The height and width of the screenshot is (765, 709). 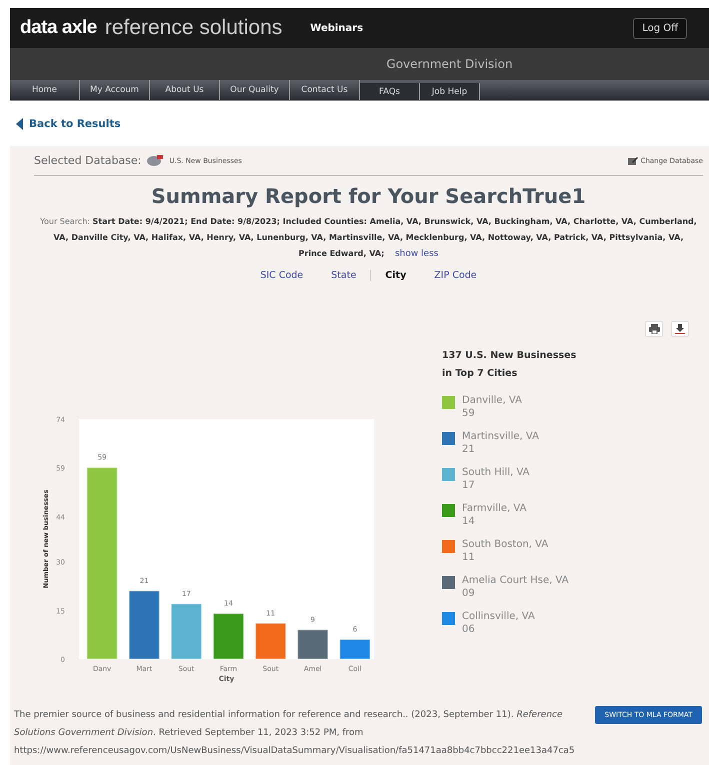 What do you see at coordinates (515, 580) in the screenshot?
I see `legend-city: Amelia Court Hse, VA` at bounding box center [515, 580].